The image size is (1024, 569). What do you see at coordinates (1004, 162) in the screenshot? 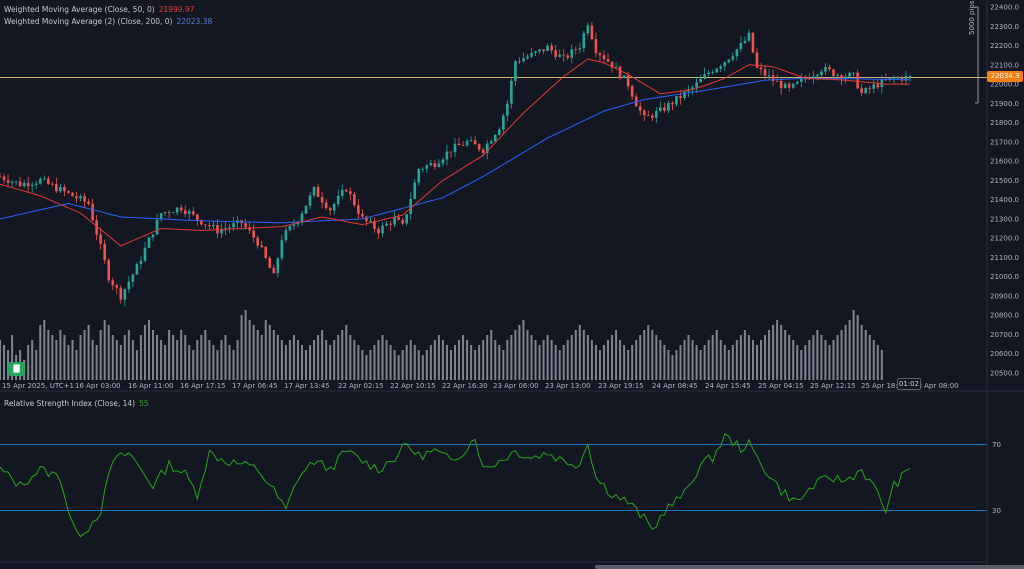
I see `y-tick-label: 21600.0` at bounding box center [1004, 162].